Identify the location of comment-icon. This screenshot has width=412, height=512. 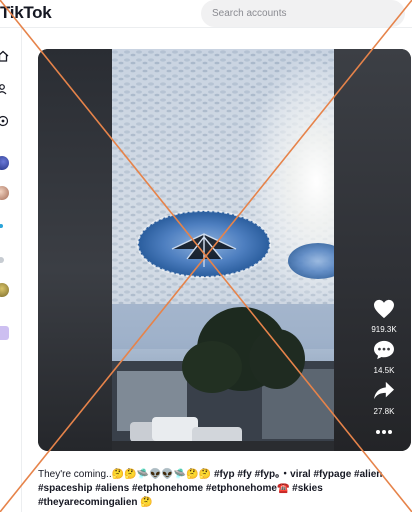
(384, 350).